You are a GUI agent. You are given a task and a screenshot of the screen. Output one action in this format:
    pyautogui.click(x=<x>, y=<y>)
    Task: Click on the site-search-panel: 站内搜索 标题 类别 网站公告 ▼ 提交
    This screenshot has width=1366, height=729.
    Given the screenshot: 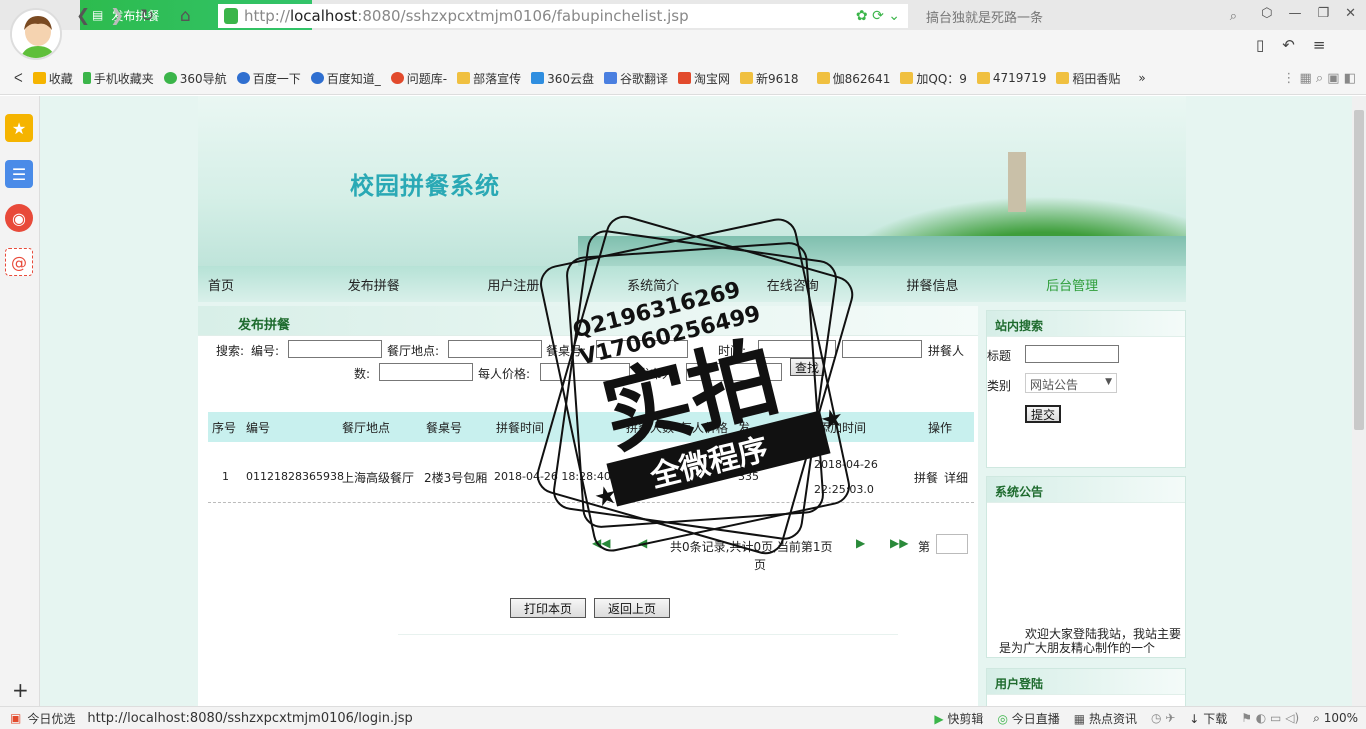 What is the action you would take?
    pyautogui.click(x=1086, y=389)
    